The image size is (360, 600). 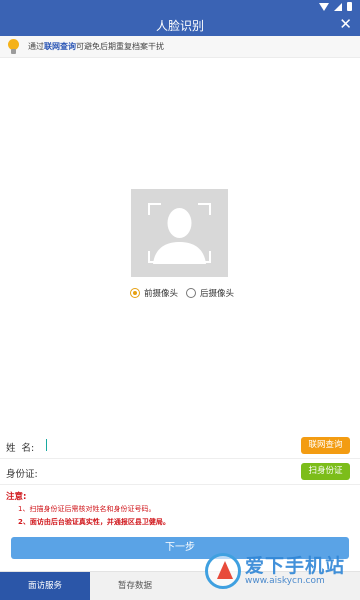 I want to click on id-label: 身份证:, so click(x=22, y=474).